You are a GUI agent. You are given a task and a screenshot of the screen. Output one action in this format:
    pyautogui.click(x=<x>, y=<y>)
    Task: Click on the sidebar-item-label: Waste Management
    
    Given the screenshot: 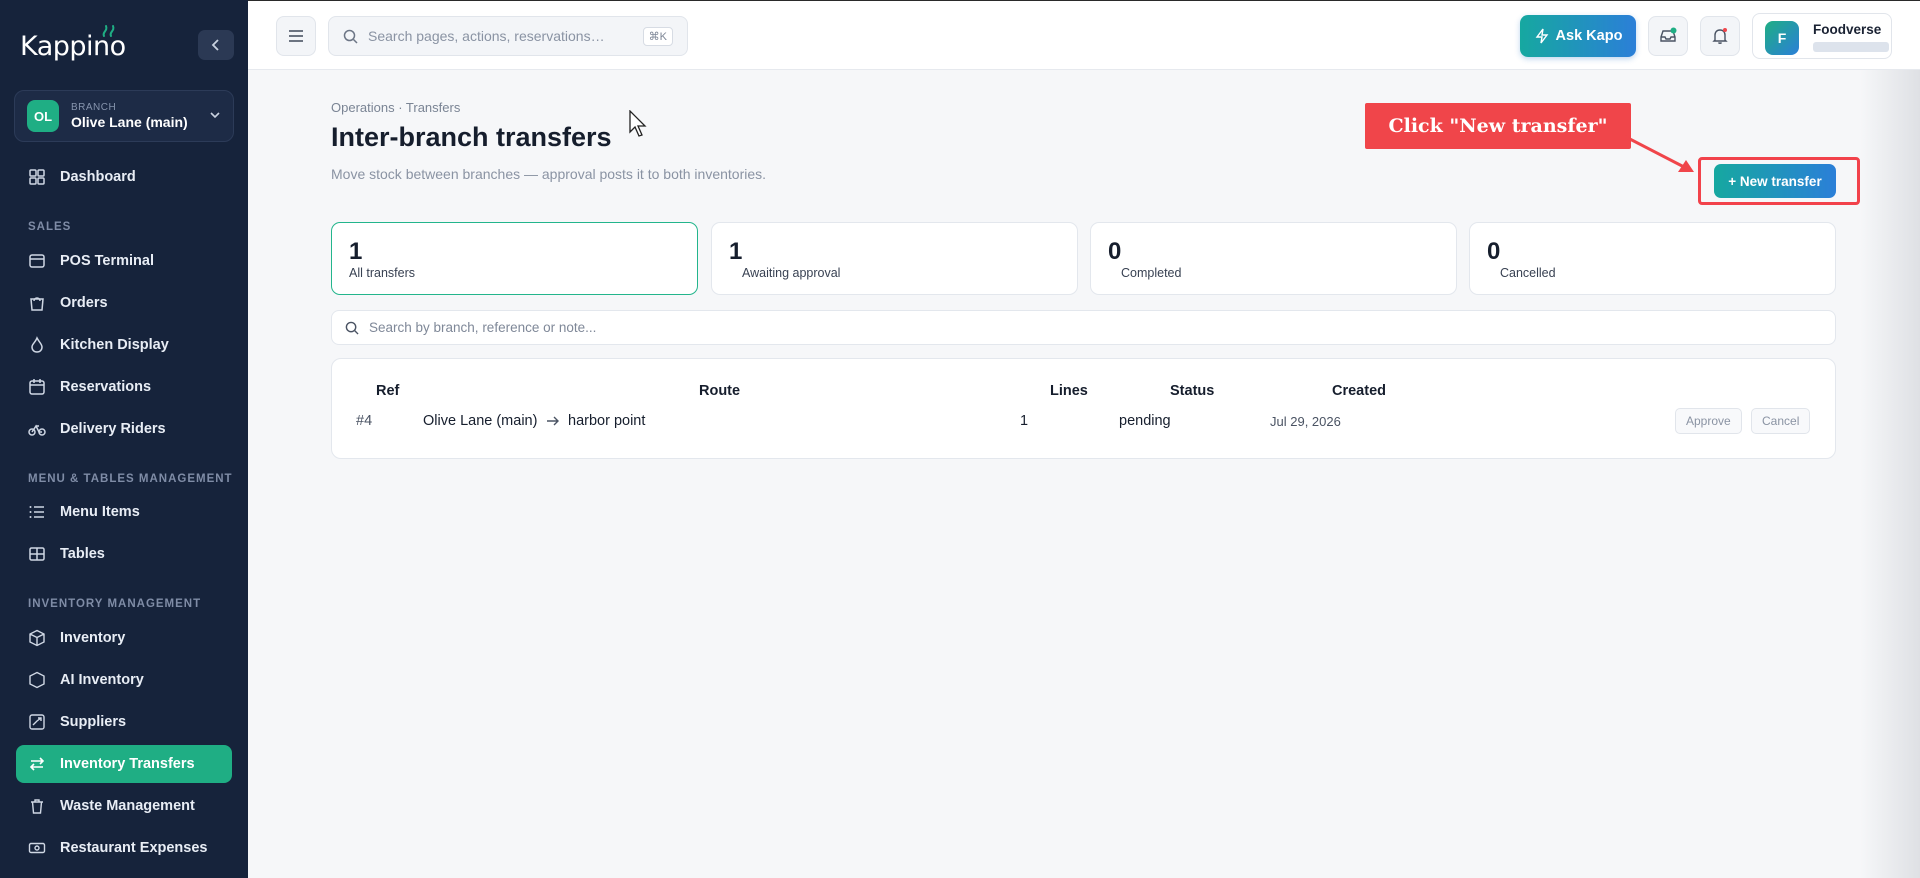 What is the action you would take?
    pyautogui.click(x=127, y=806)
    